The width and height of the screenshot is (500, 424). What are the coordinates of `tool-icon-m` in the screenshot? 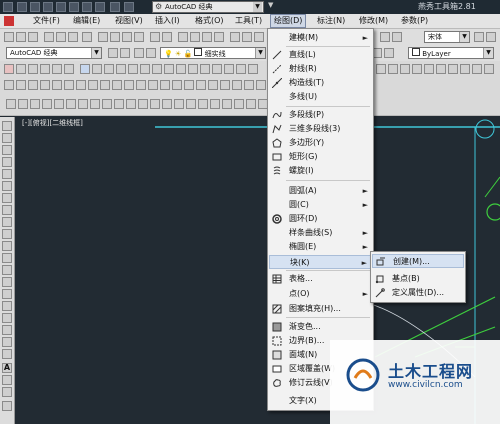 It's located at (157, 69).